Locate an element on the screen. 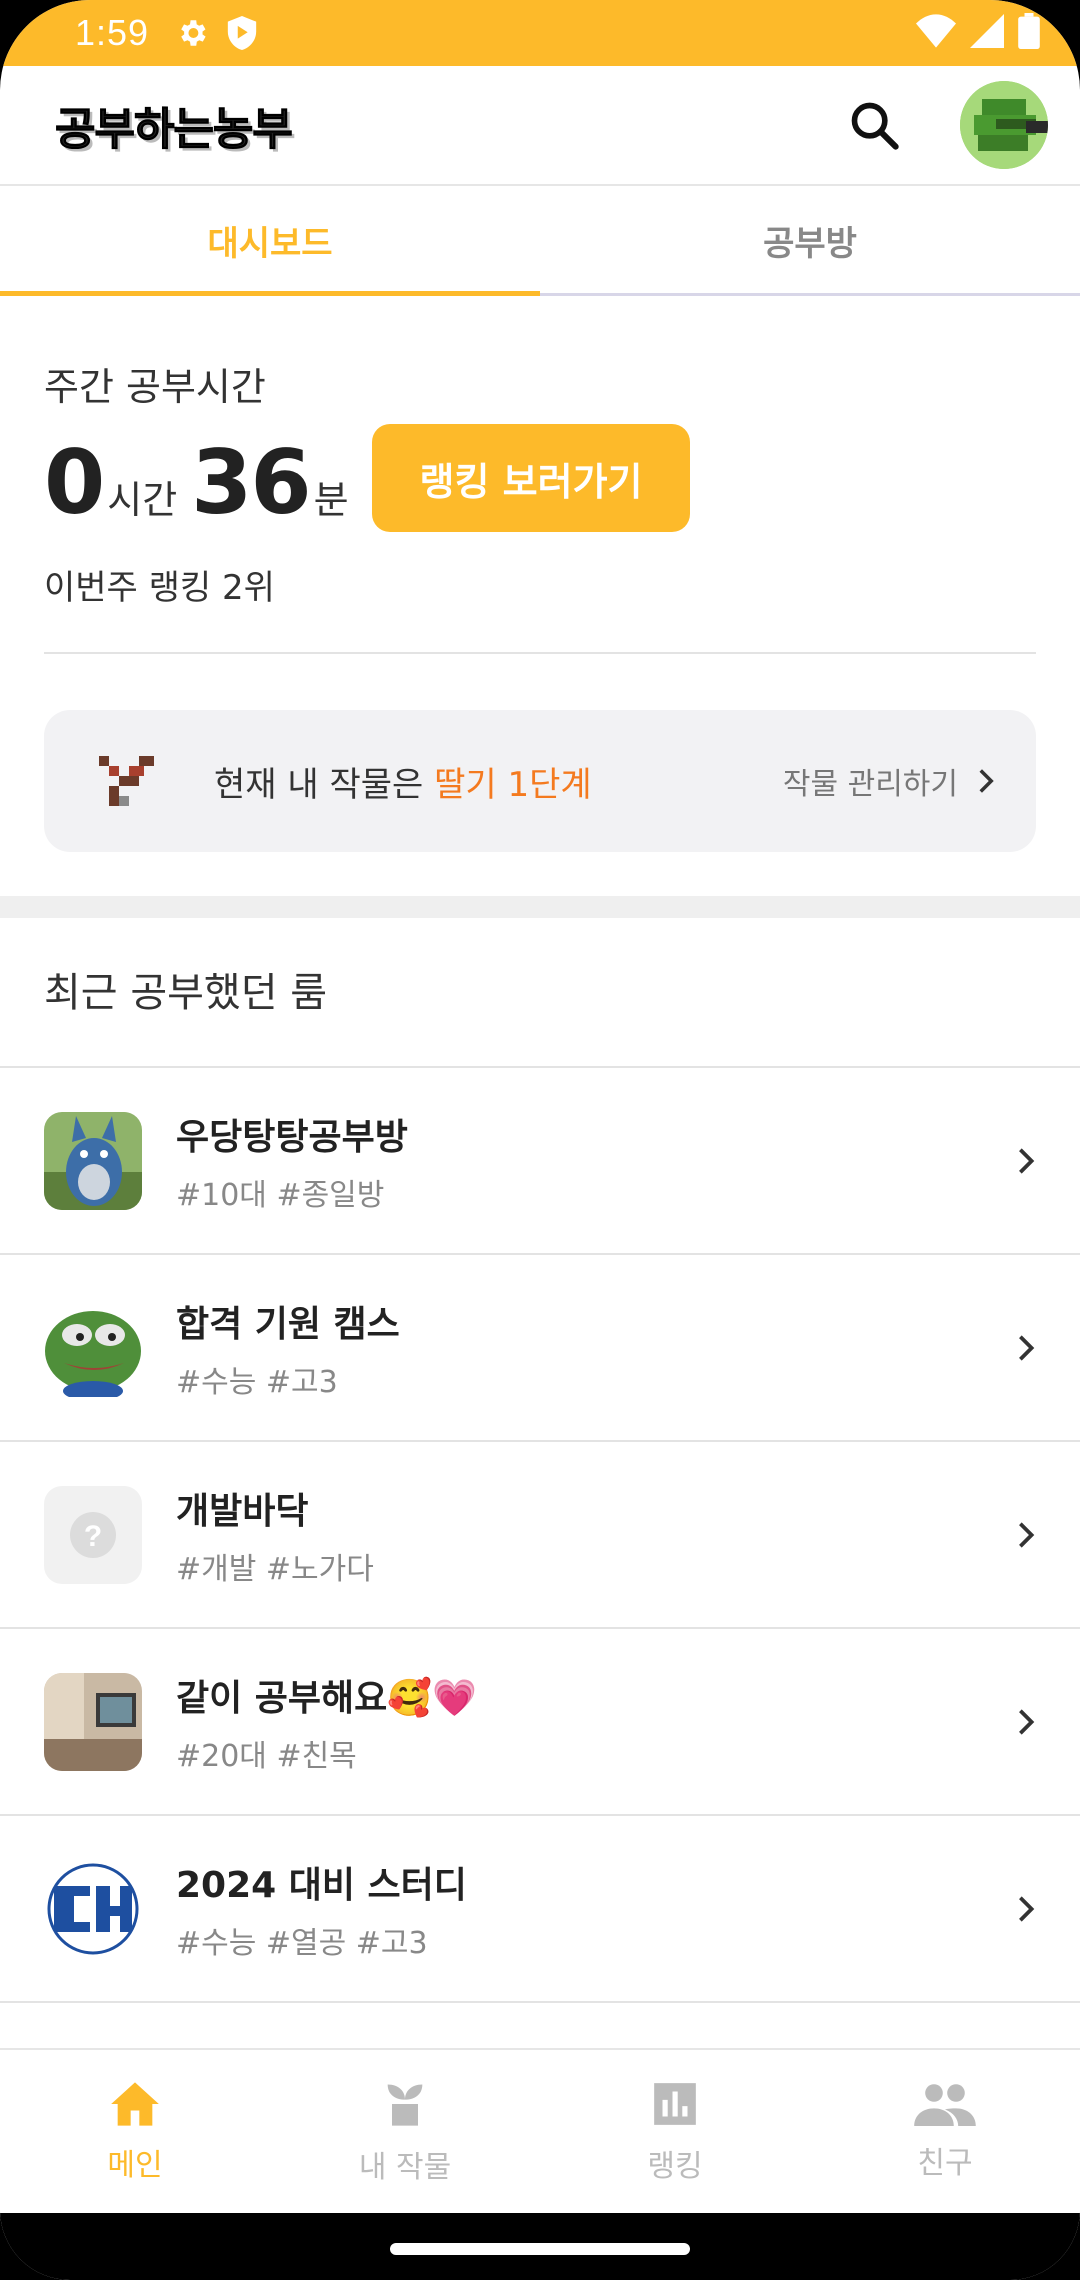 The height and width of the screenshot is (2280, 1080). room-list-item: 합격 기원 캠스 #수능 #고3 is located at coordinates (540, 1348).